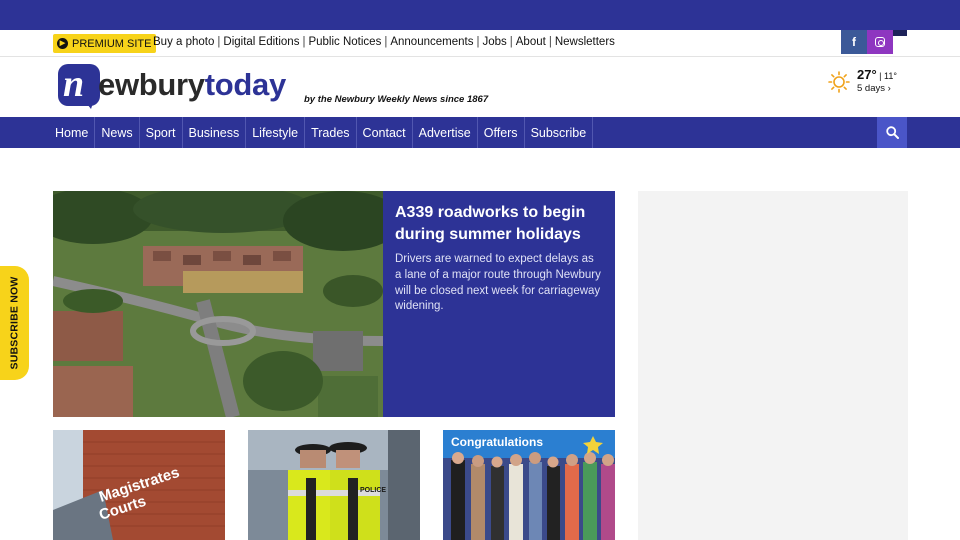 This screenshot has height=540, width=960. I want to click on search-button, so click(892, 132).